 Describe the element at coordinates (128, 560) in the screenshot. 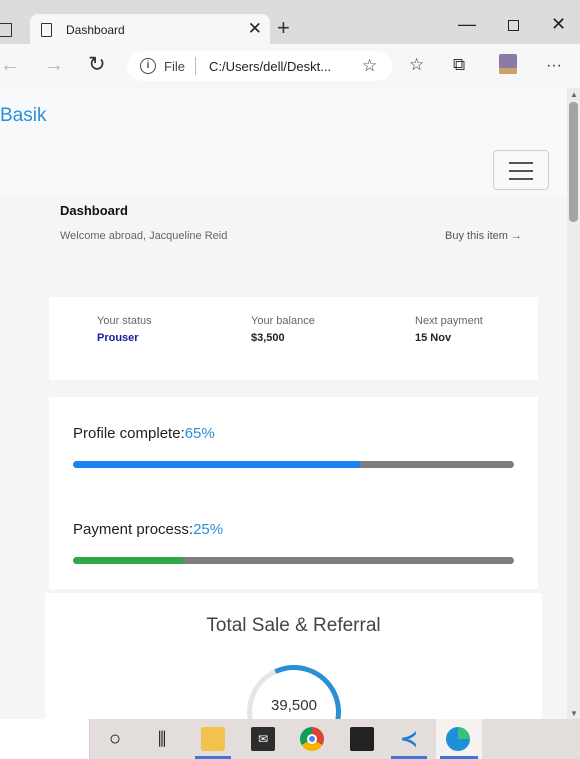

I see `payment-progress-fill` at that location.